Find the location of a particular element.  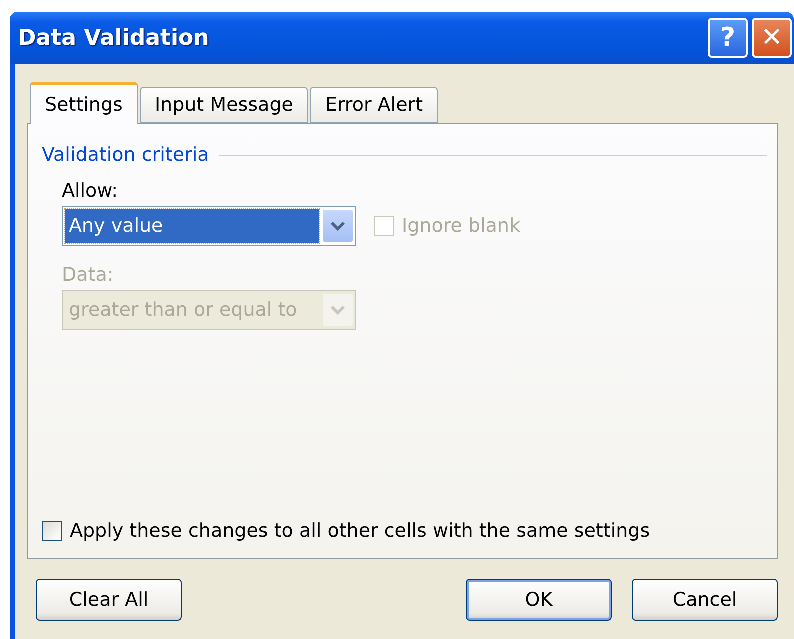

checkbox-label: Apply these changes to all other cells with the same settings is located at coordinates (360, 531).